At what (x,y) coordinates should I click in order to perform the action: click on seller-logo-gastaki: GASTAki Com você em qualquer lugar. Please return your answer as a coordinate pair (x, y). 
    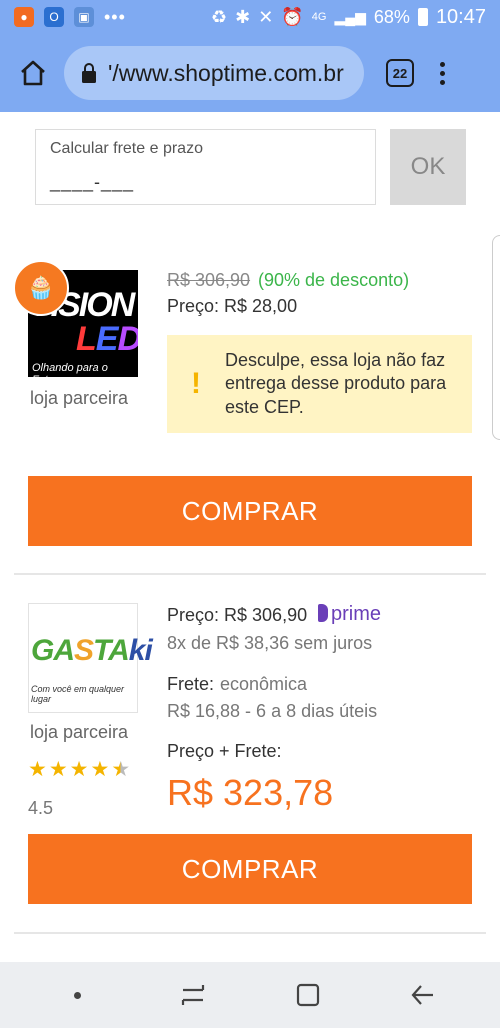
    Looking at the image, I should click on (90, 658).